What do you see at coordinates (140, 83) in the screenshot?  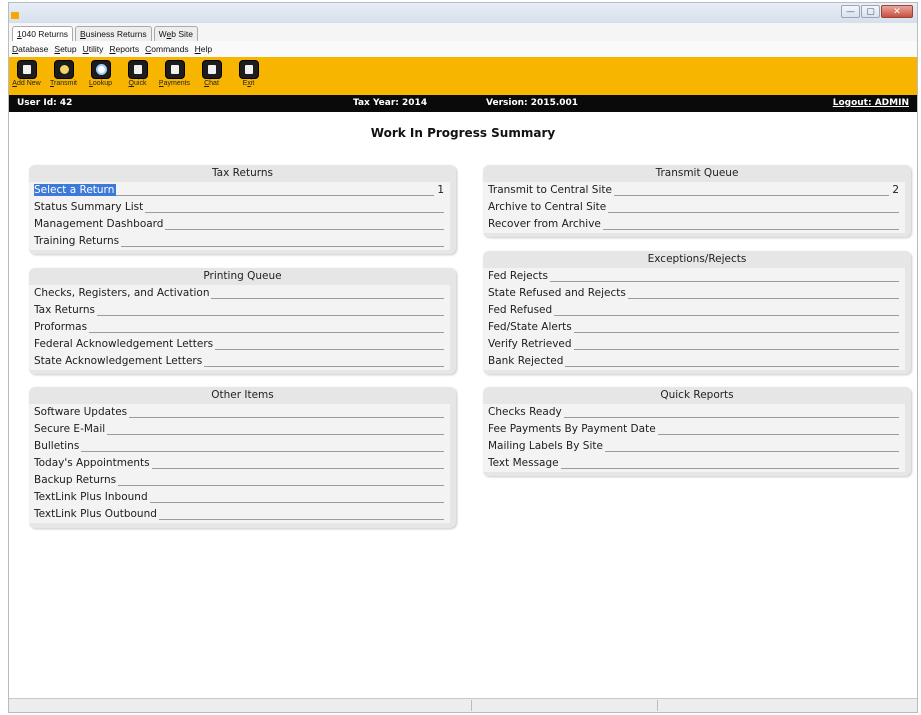 I see `tool-label-rest: uick` at bounding box center [140, 83].